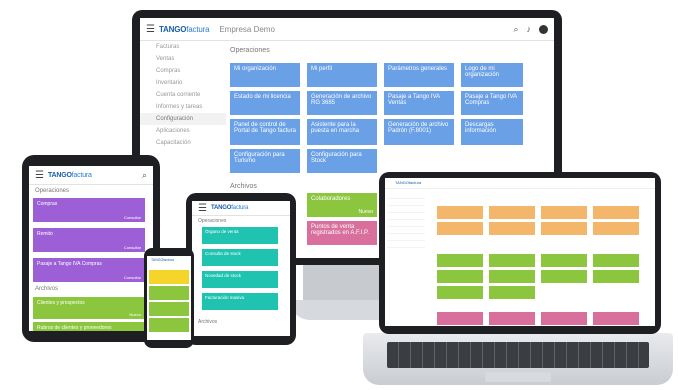 This screenshot has width=678, height=390. What do you see at coordinates (366, 212) in the screenshot?
I see `tile-action: Nuevo` at bounding box center [366, 212].